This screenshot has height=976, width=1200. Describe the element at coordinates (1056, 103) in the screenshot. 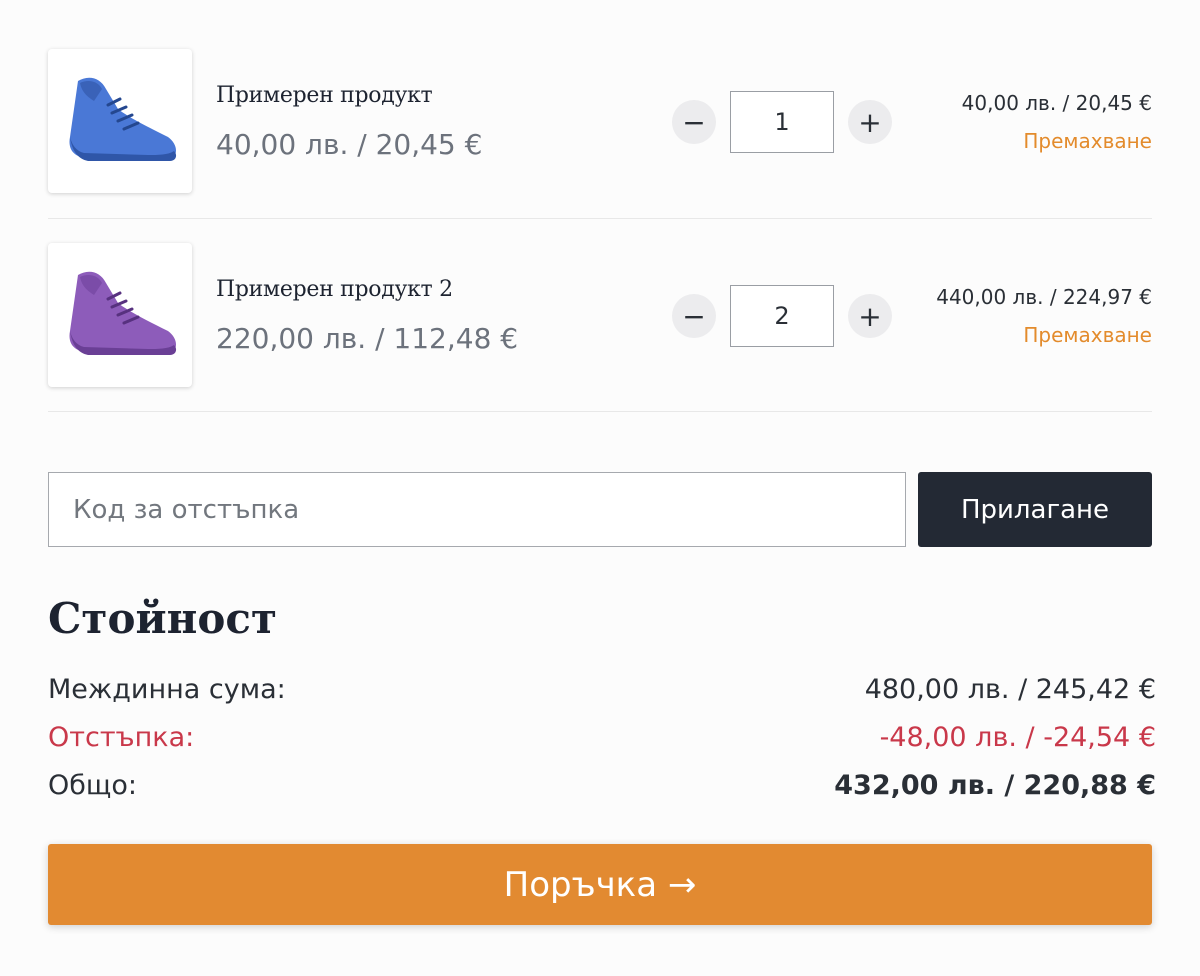

I see `line-total: 40,00 лв. / 20,45 €` at that location.